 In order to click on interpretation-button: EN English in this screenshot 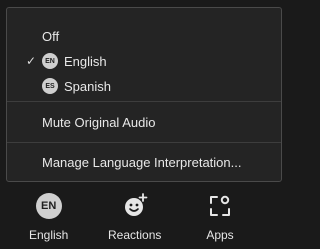, I will do `click(48, 217)`.